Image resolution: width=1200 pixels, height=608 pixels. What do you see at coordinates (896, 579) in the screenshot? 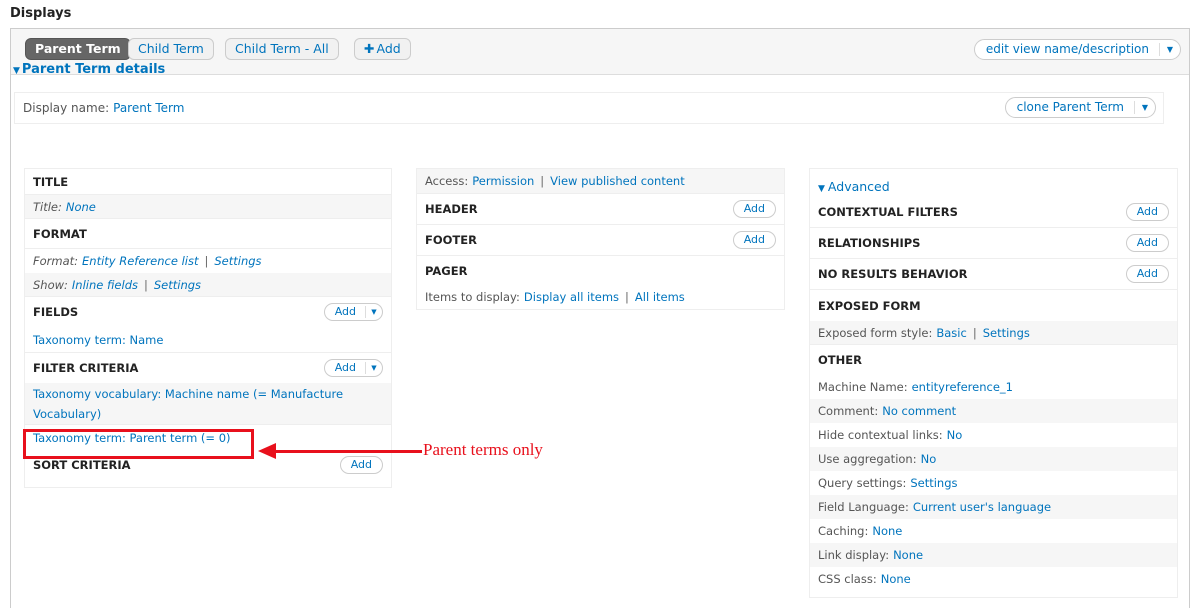
I see `css-class-link: None` at bounding box center [896, 579].